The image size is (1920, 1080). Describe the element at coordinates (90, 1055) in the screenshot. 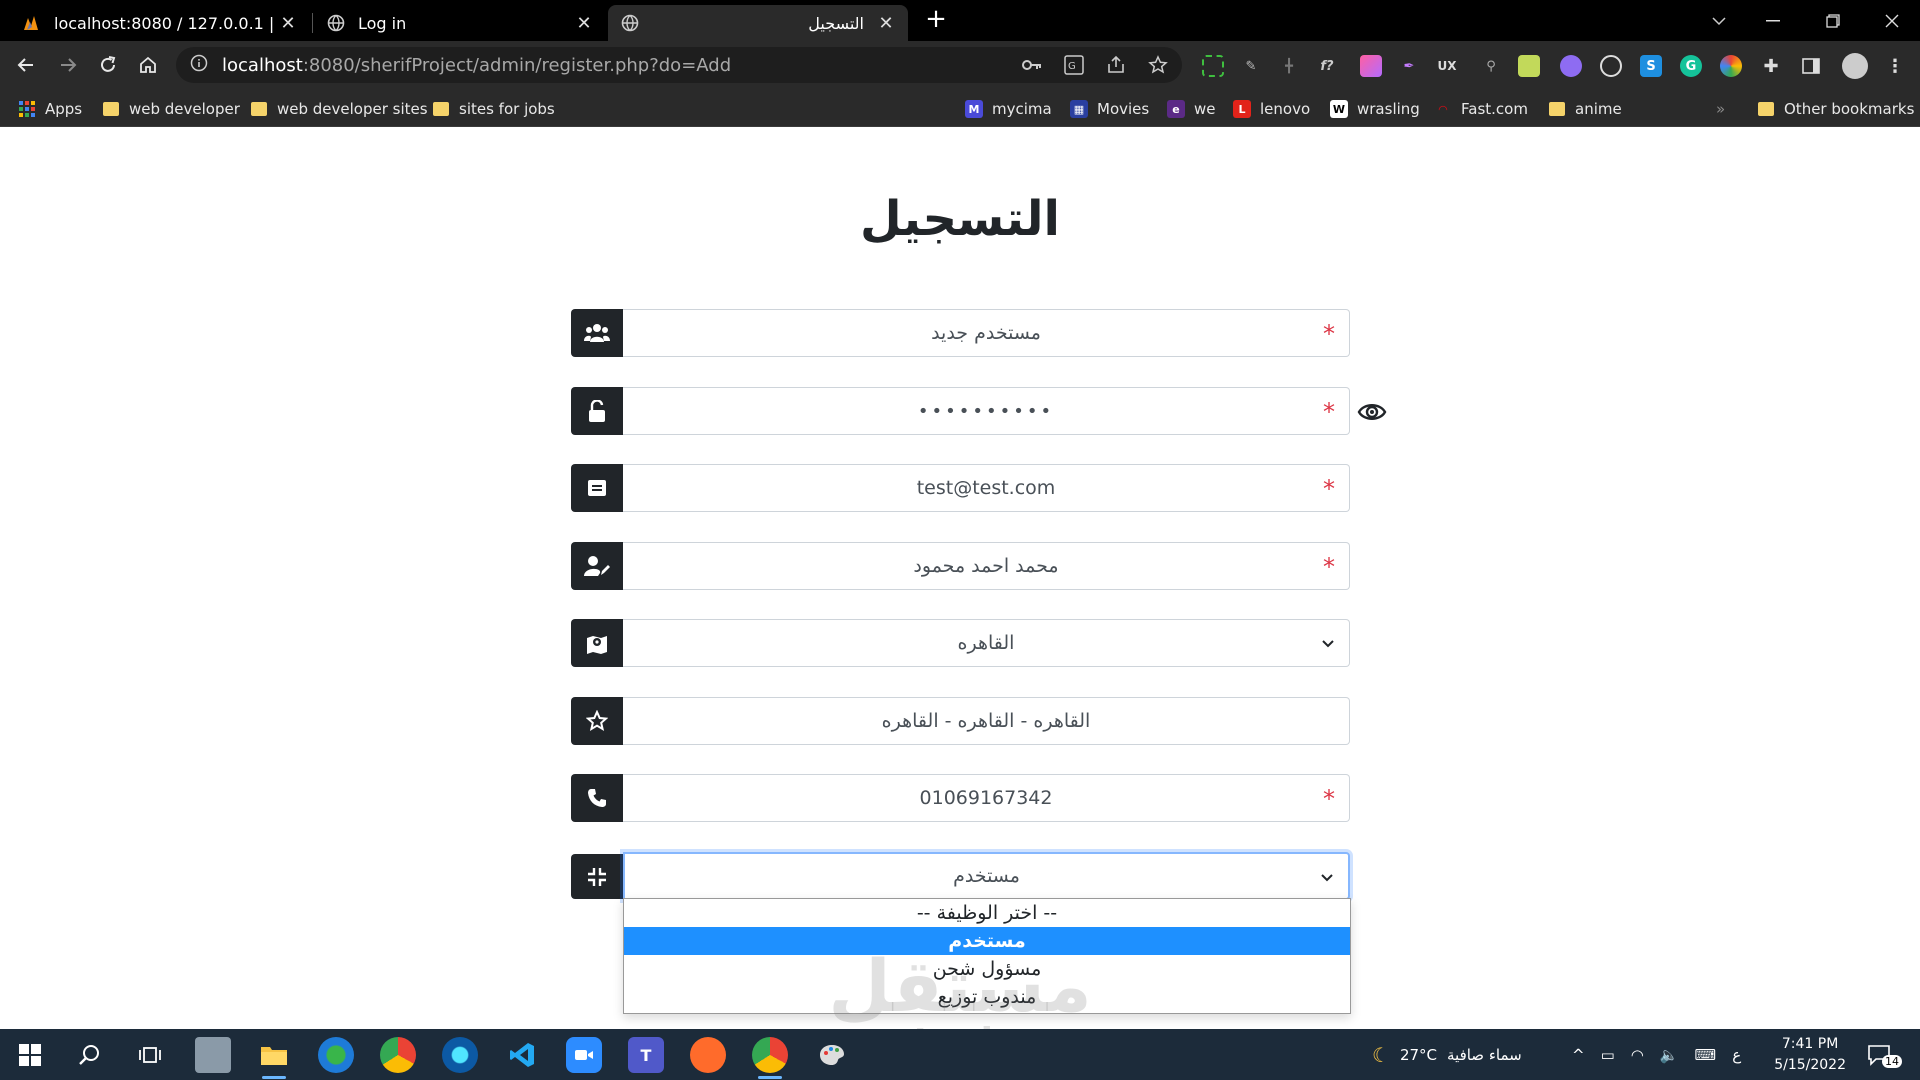

I see `search-icon` at that location.